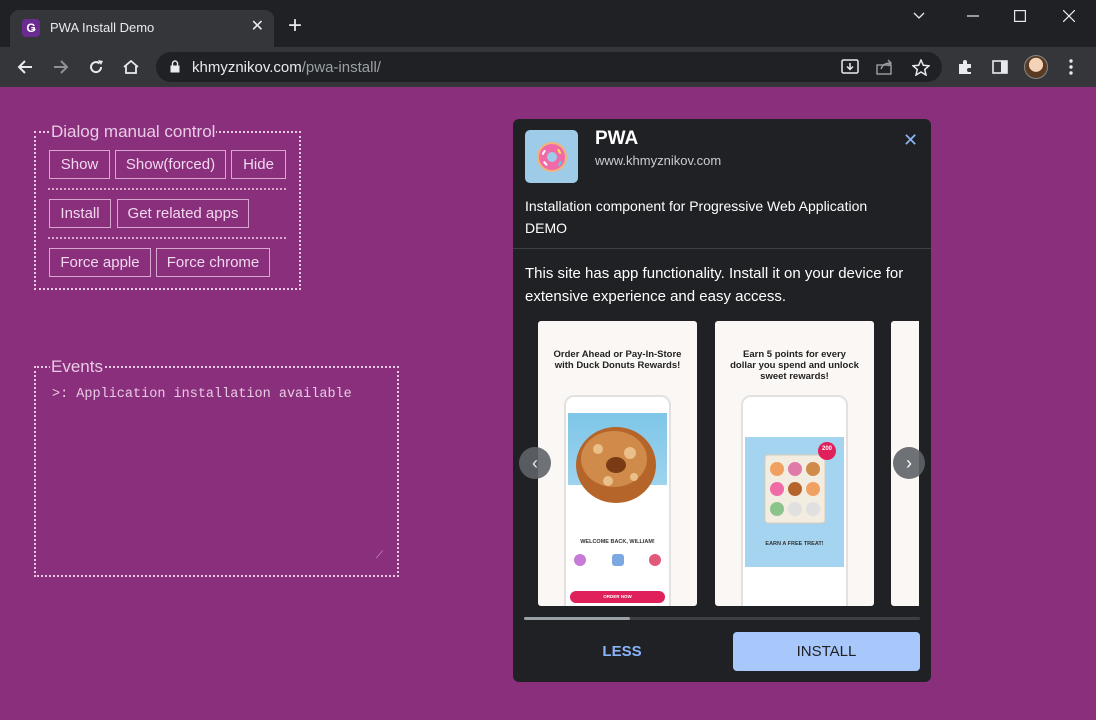  I want to click on phone-screen, so click(617, 473).